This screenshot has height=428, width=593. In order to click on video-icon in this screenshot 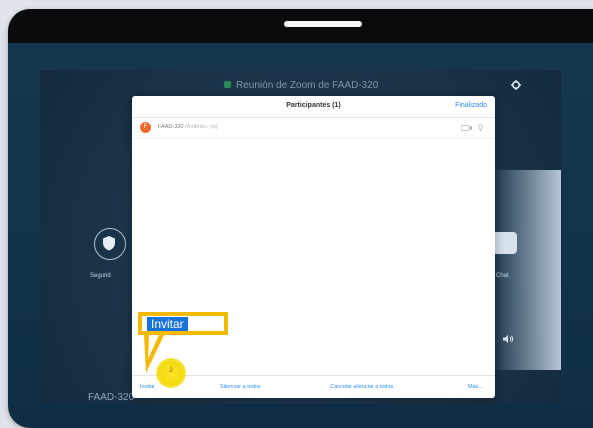, I will do `click(466, 128)`.